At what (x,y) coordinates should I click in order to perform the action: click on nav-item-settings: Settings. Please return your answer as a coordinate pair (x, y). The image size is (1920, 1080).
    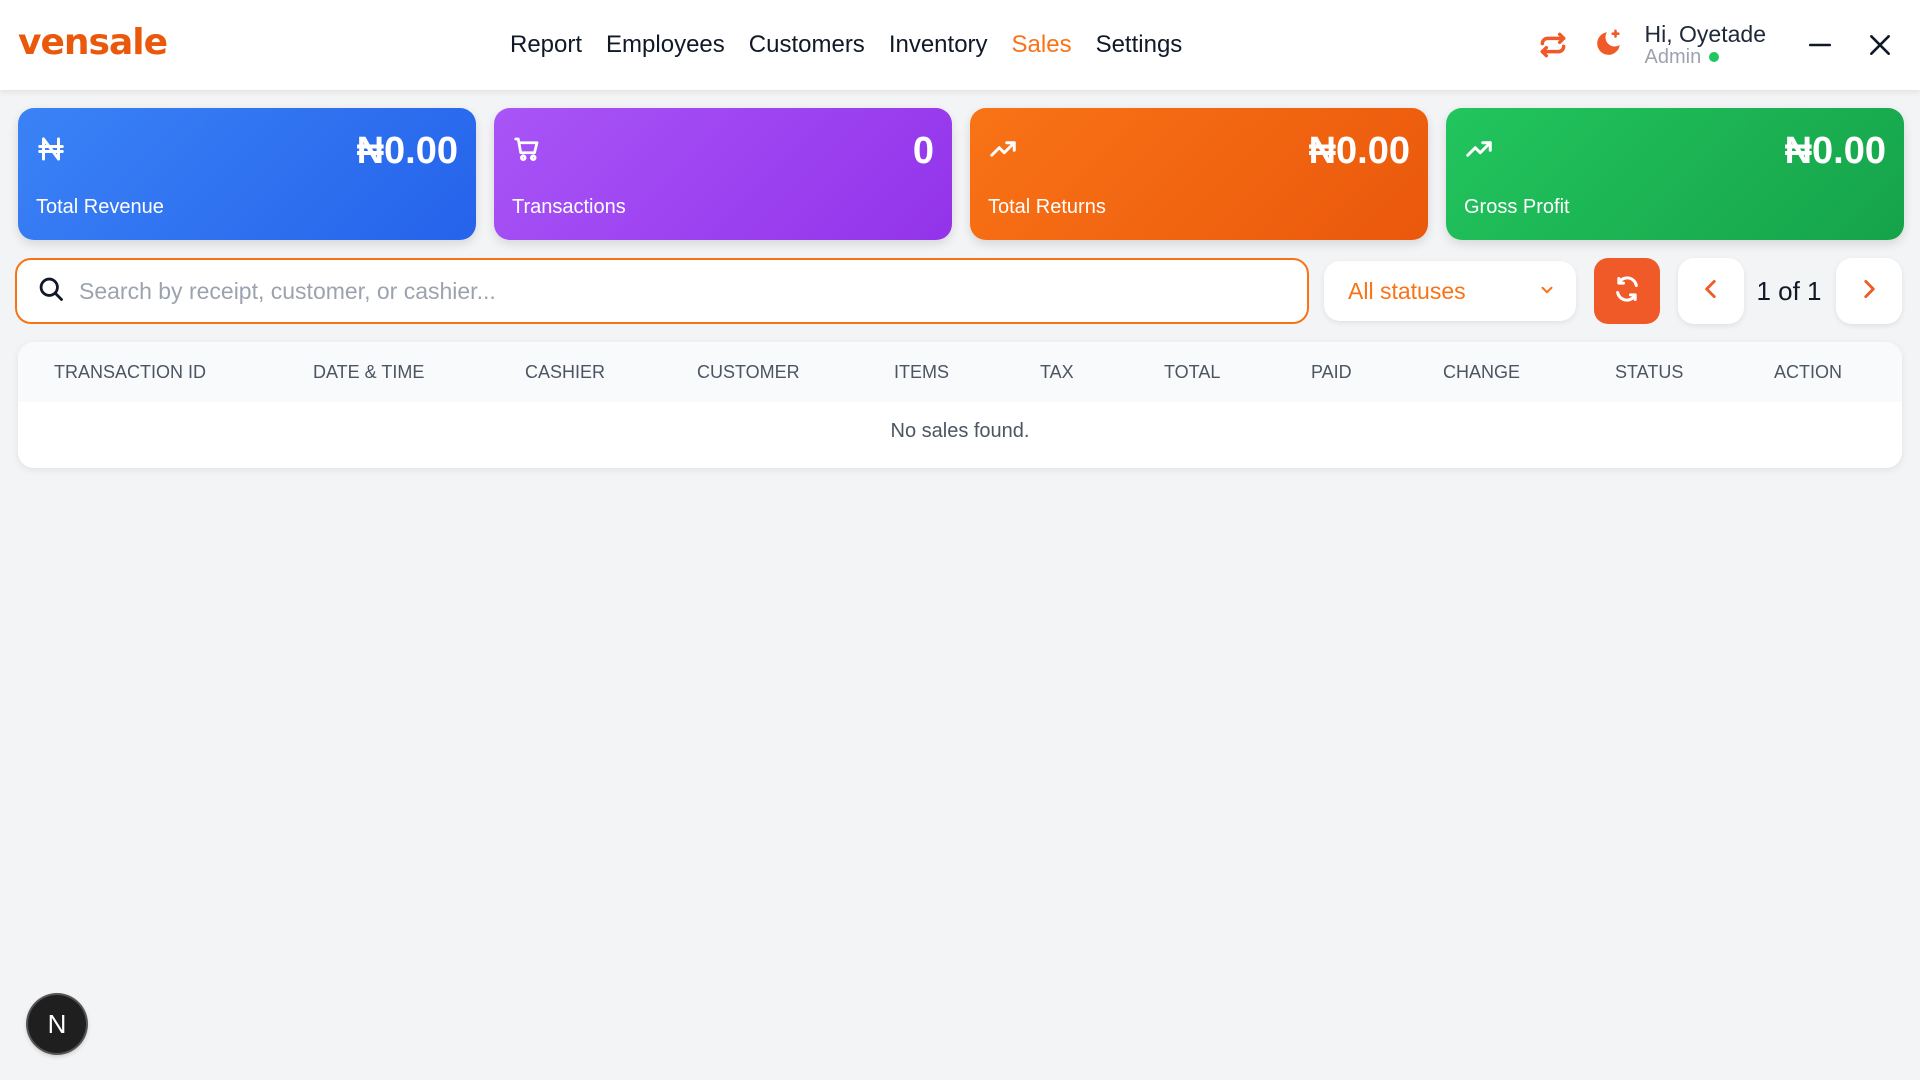
    Looking at the image, I should click on (1139, 45).